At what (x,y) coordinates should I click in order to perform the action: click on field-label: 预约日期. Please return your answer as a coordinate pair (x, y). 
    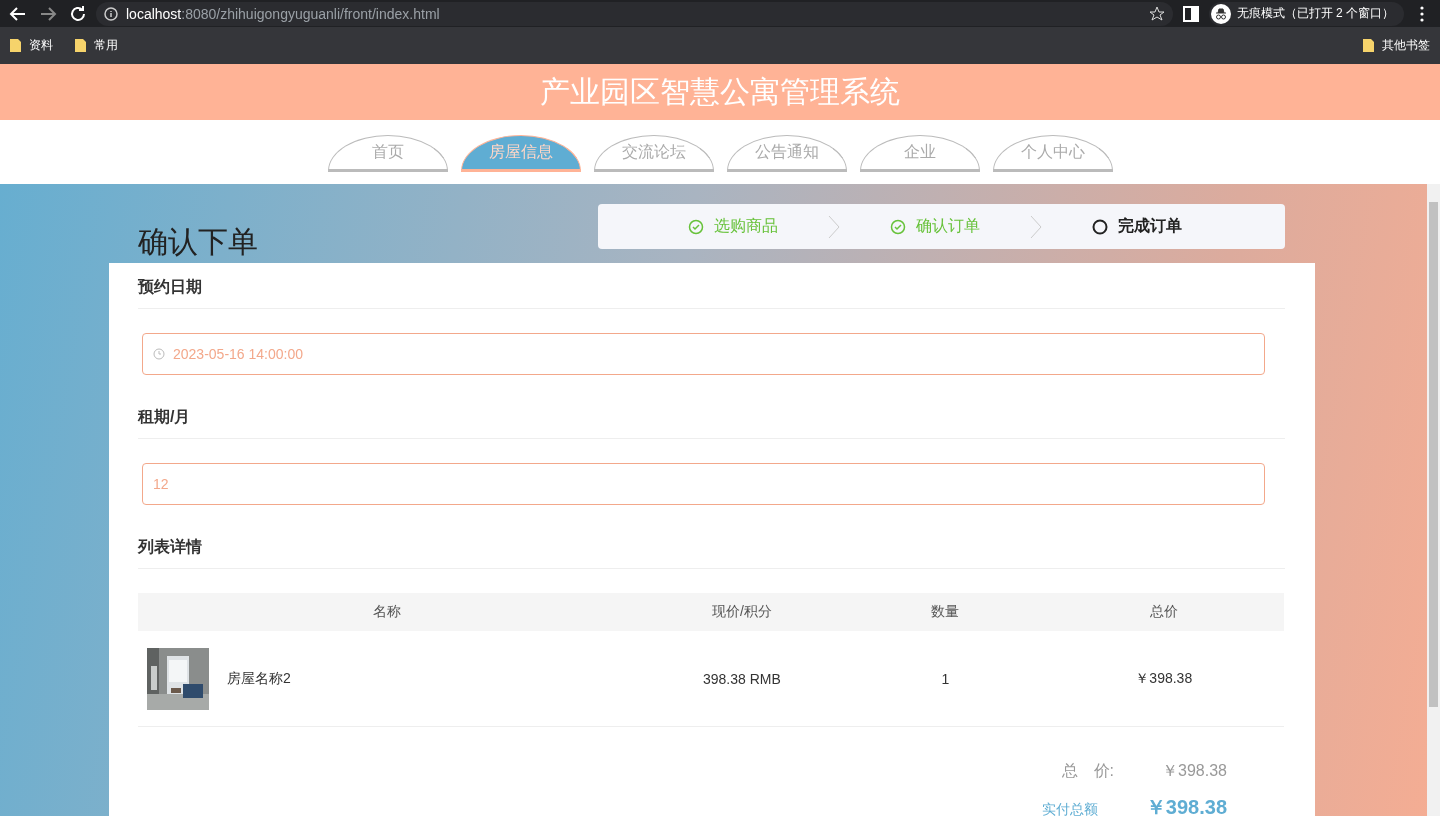
    Looking at the image, I should click on (711, 293).